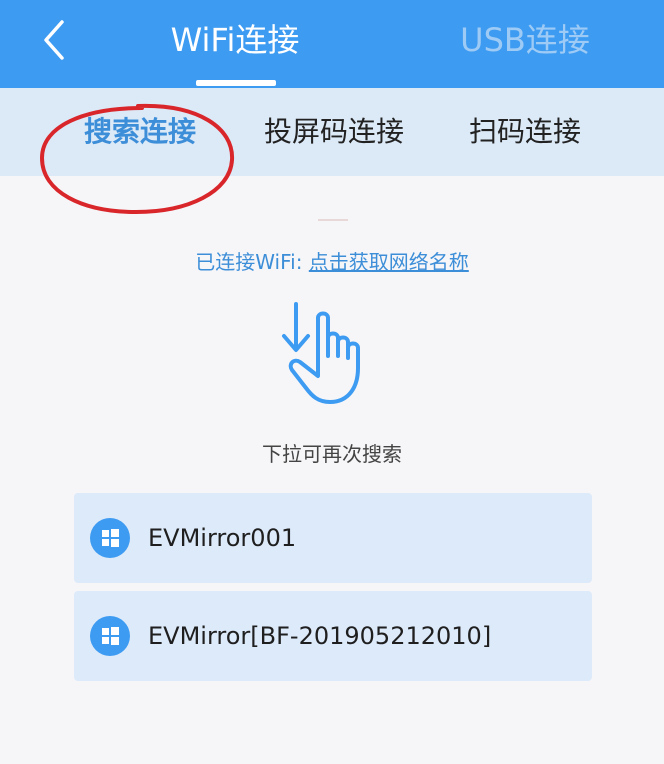  Describe the element at coordinates (330, 354) in the screenshot. I see `pull-down-hand-icon` at that location.